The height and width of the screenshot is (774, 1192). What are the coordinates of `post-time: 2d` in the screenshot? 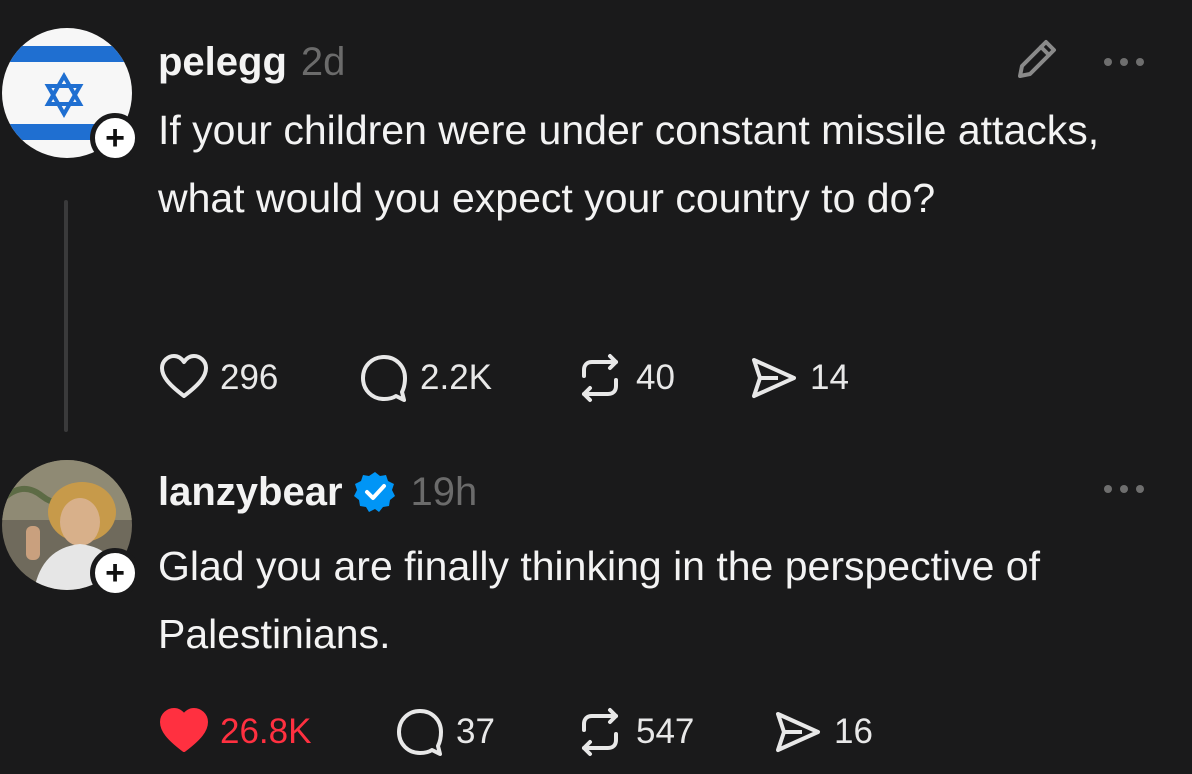 It's located at (323, 62).